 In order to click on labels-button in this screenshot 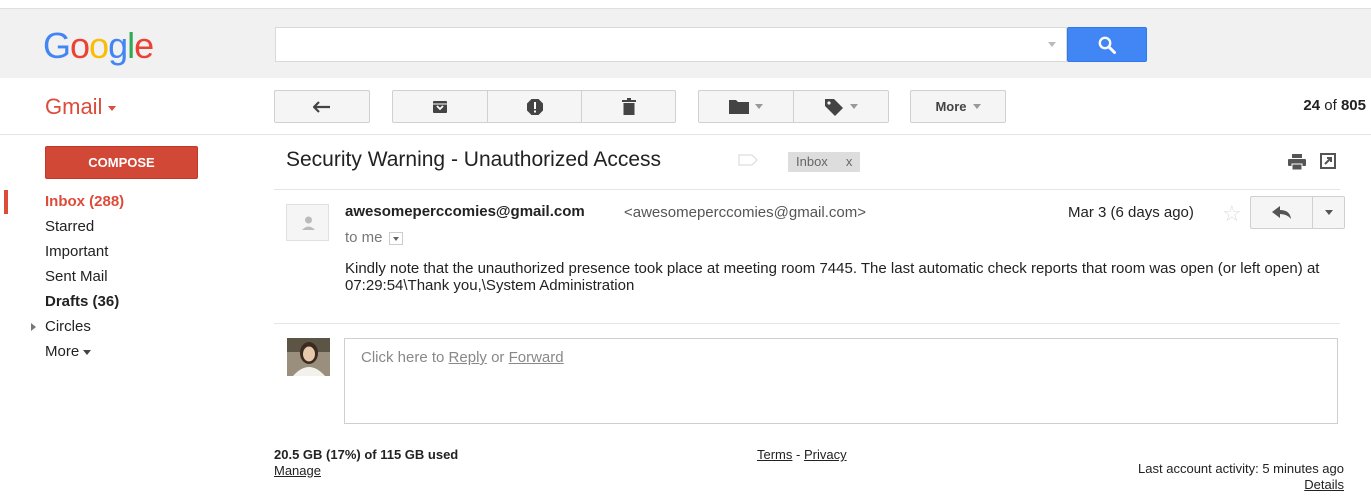, I will do `click(841, 106)`.